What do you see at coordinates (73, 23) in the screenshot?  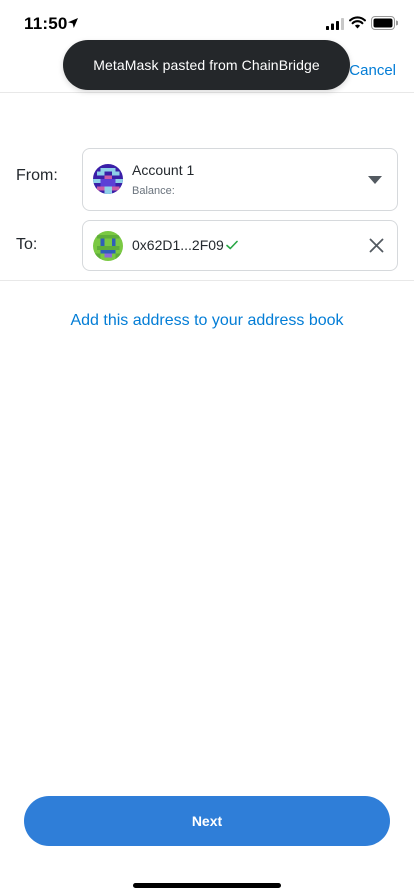 I see `location-arrow-icon` at bounding box center [73, 23].